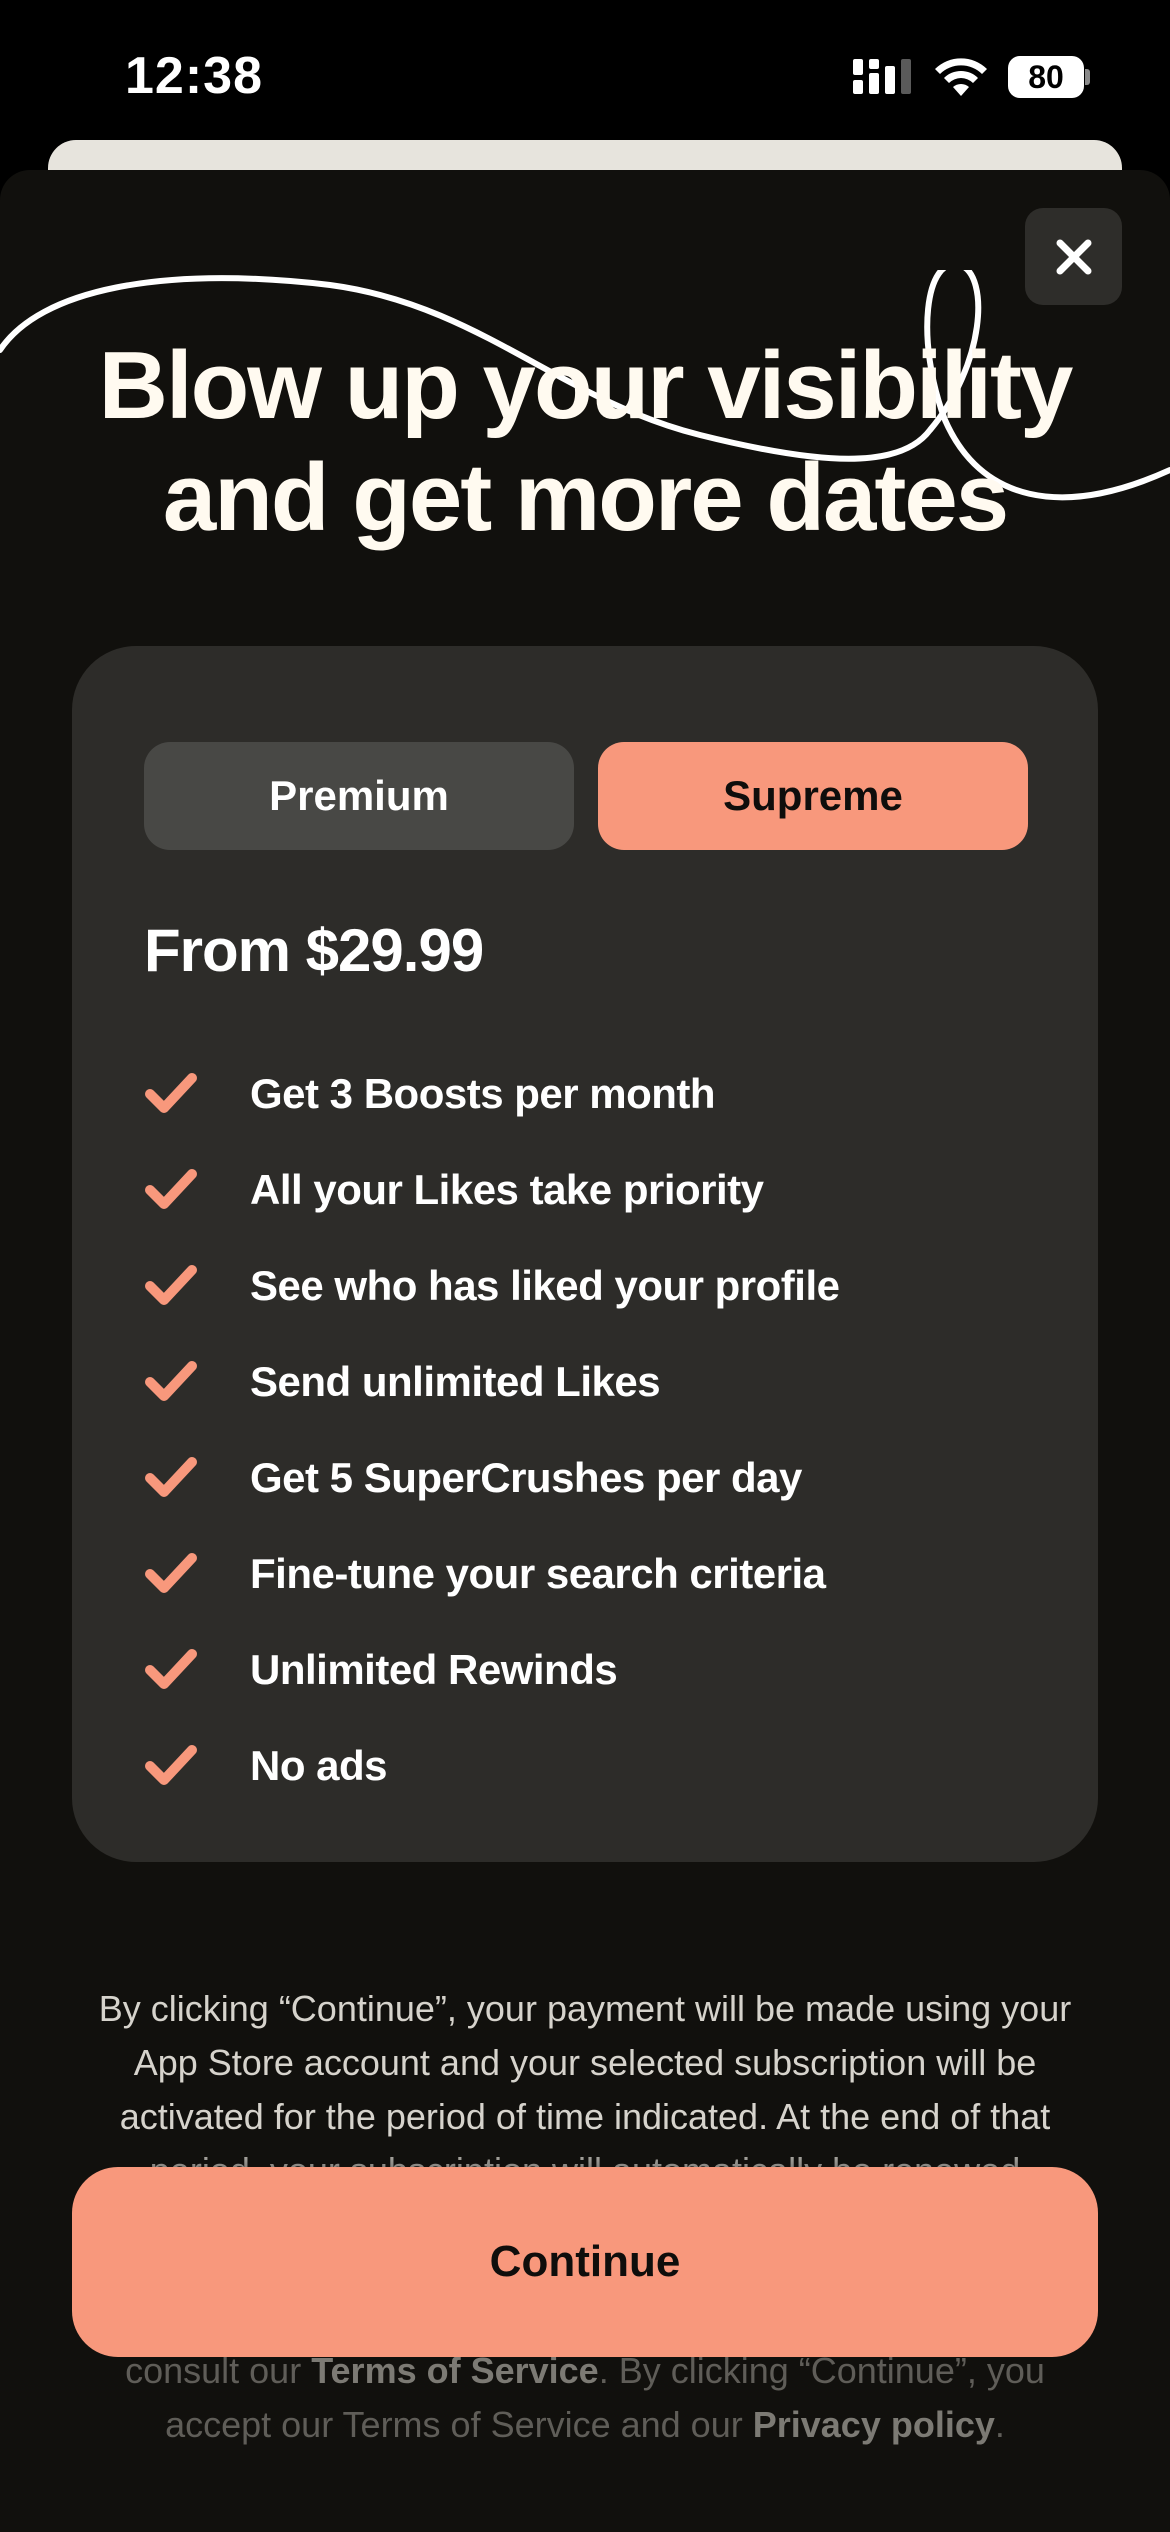  I want to click on battery-level: 80, so click(1046, 77).